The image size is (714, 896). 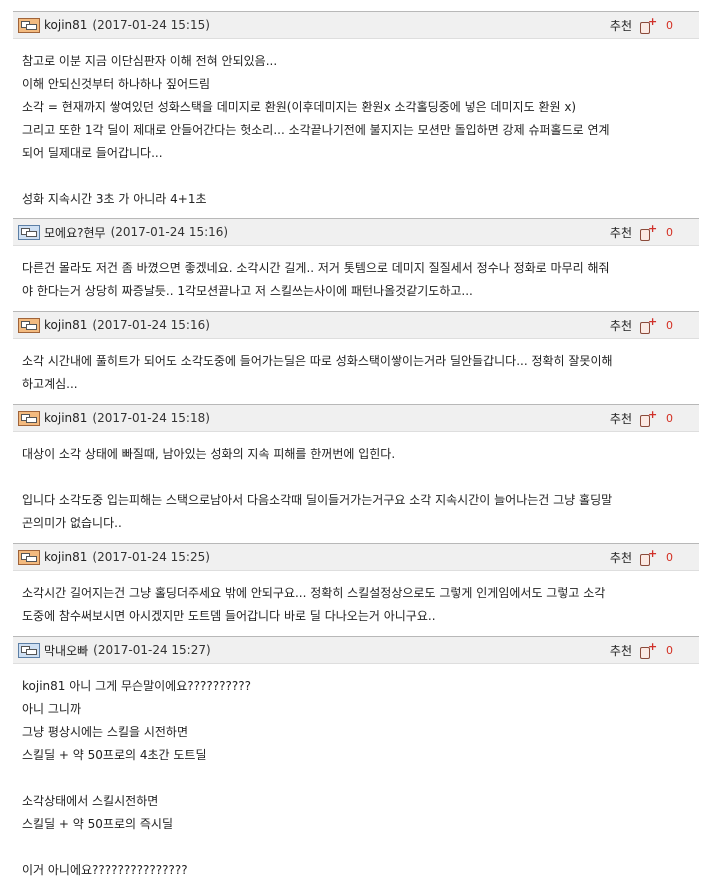 What do you see at coordinates (114, 199) in the screenshot?
I see `comment-line: 성화 지속시간 3초 가 아니라 4+1초` at bounding box center [114, 199].